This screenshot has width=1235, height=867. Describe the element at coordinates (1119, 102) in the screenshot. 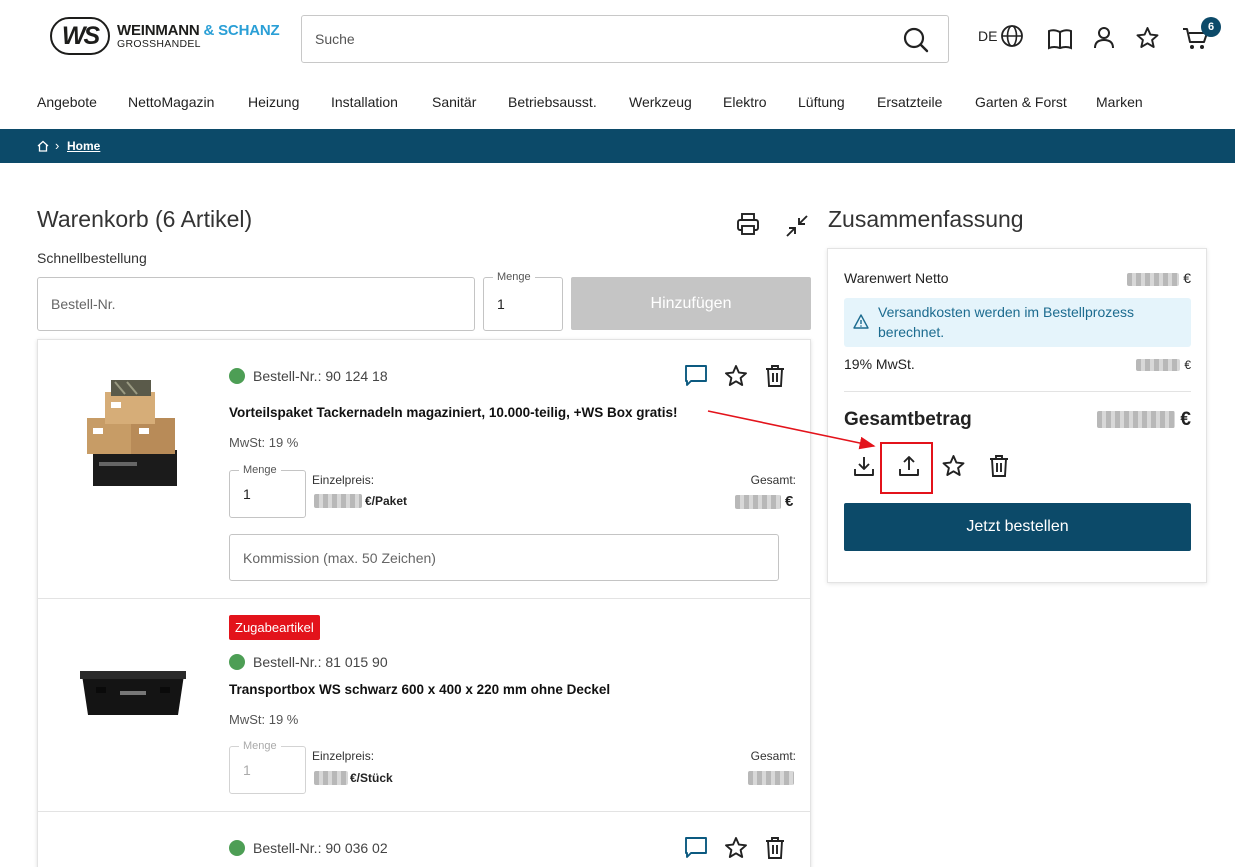

I see `nav-item-marken: Marken` at that location.